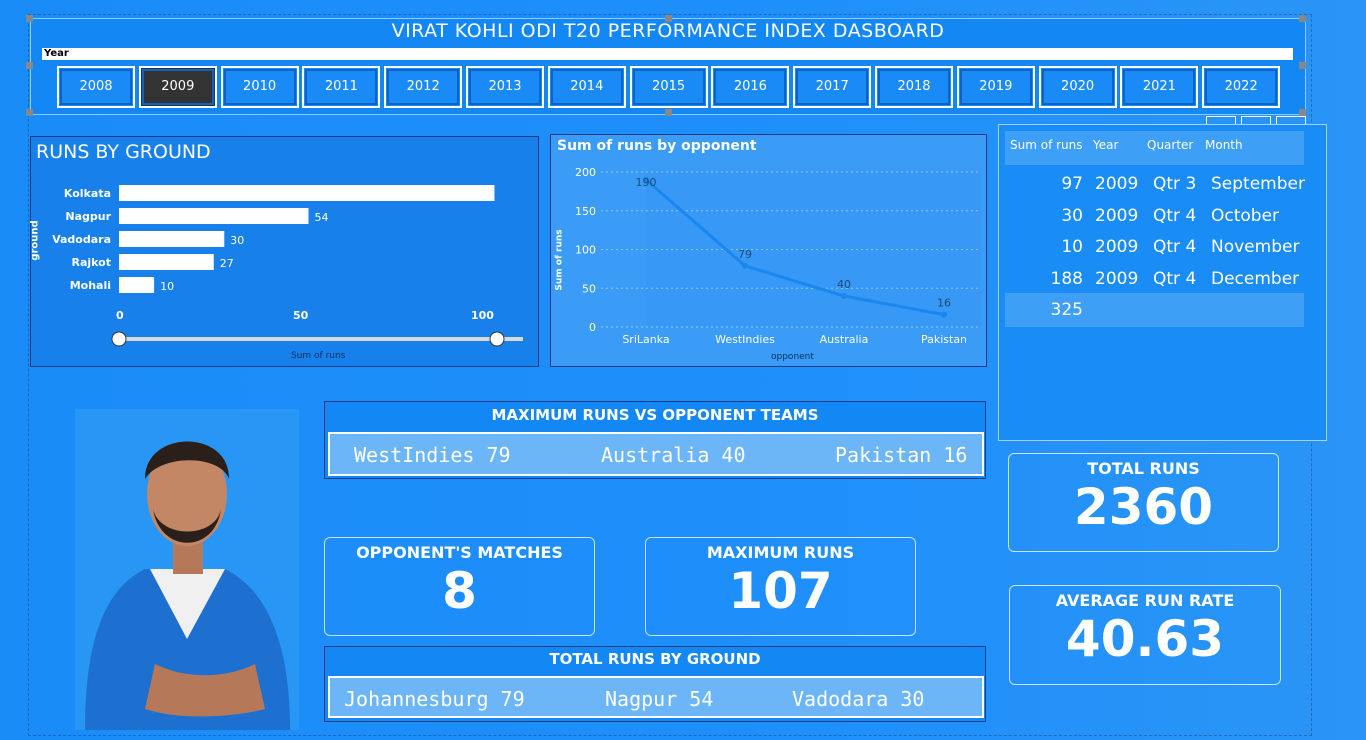  I want to click on table-cell-runs: 30, so click(1072, 215).